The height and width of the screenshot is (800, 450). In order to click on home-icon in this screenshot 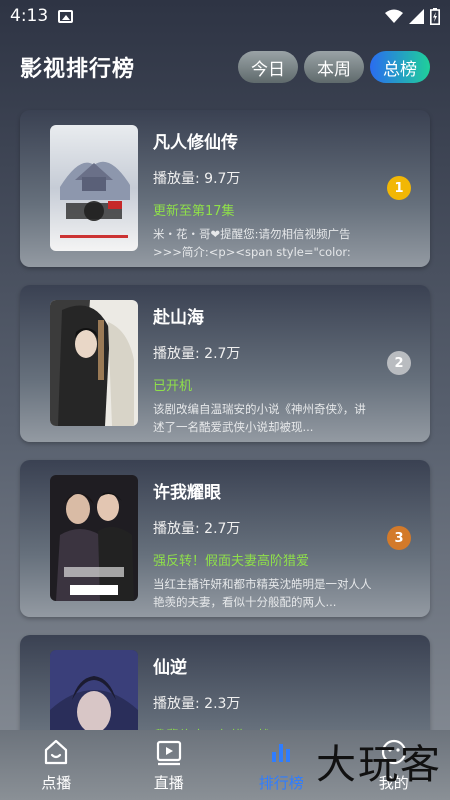, I will do `click(56, 752)`.